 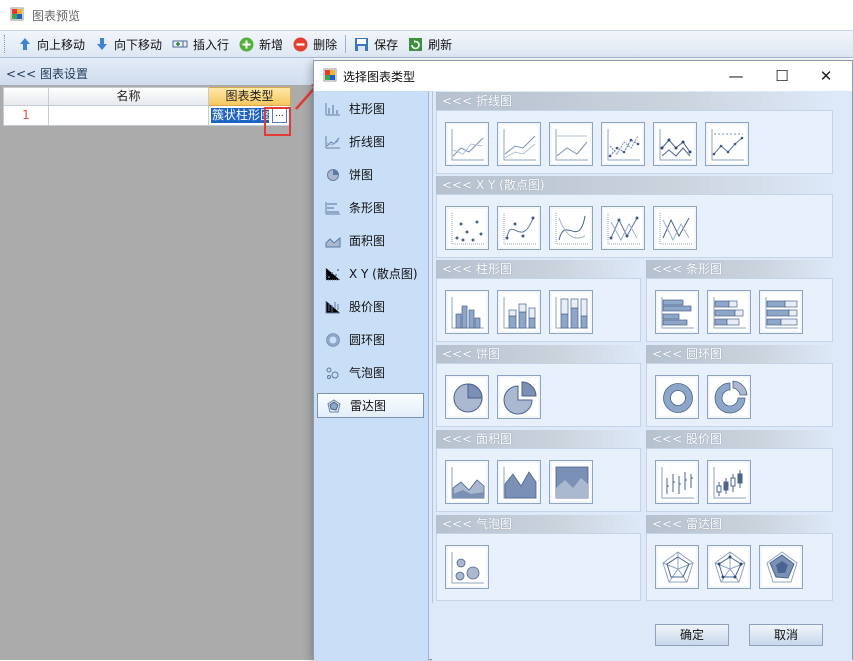 I want to click on column-header-name: 名称, so click(x=129, y=96).